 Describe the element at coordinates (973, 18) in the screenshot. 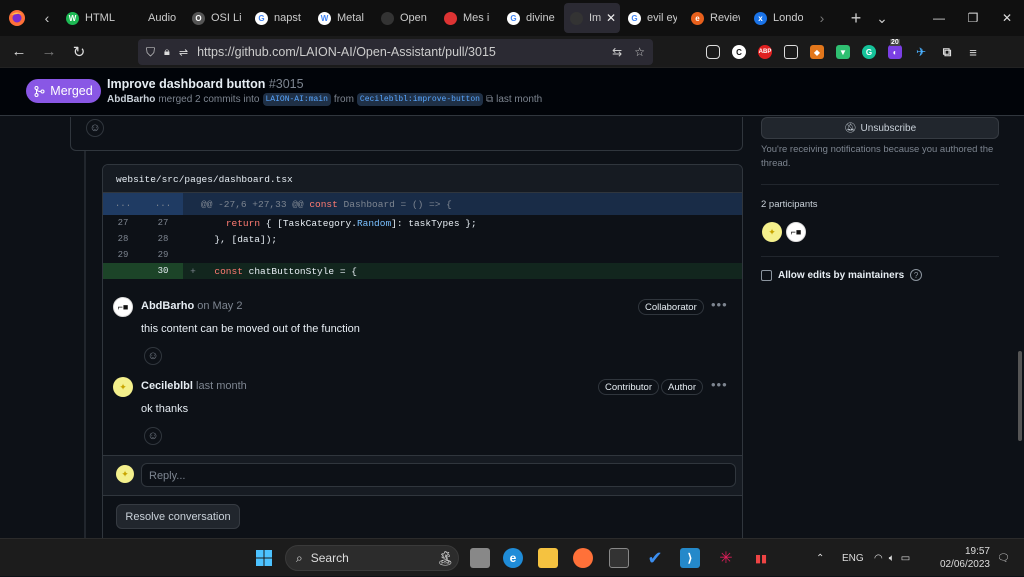

I see `restore-icon: ❐` at that location.